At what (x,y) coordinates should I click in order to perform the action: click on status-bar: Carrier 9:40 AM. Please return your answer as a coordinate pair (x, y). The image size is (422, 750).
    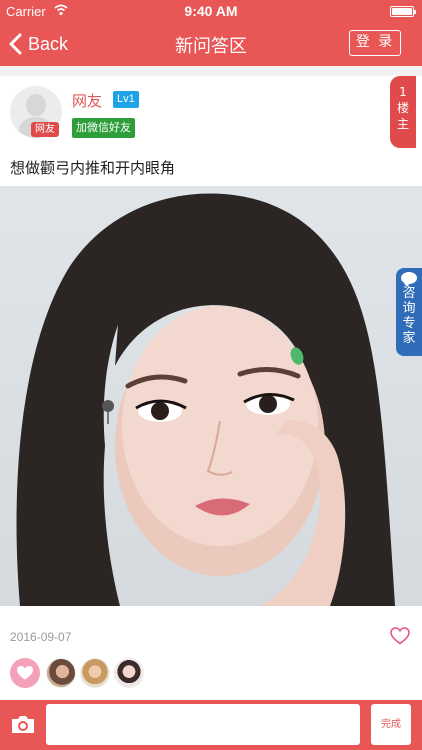
    Looking at the image, I should click on (211, 11).